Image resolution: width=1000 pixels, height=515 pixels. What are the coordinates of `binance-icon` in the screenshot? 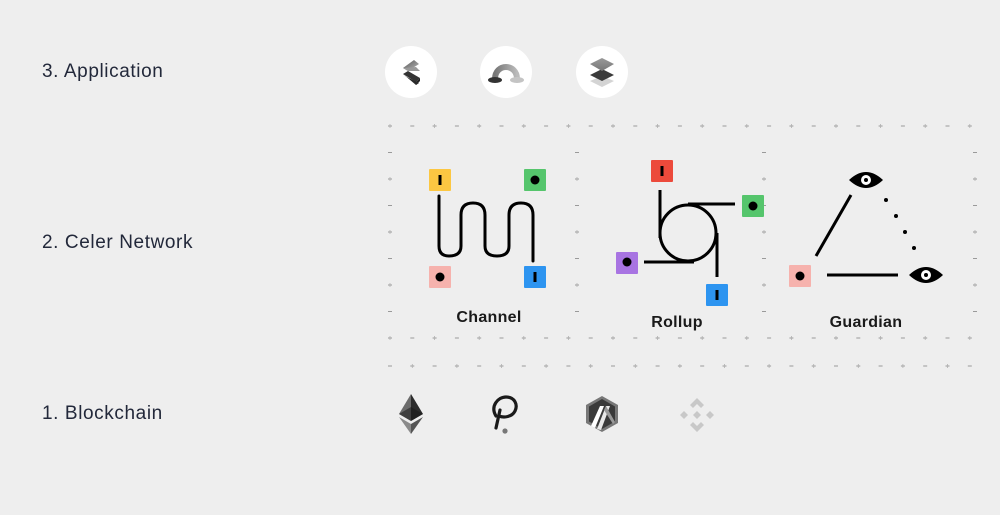 It's located at (697, 415).